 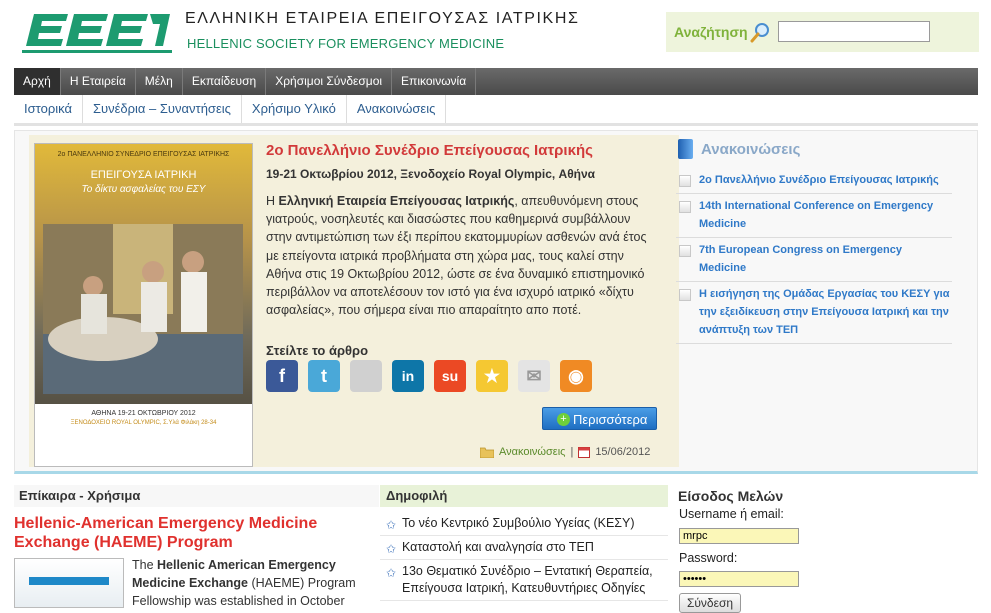 I want to click on linkedin-icon: in, so click(x=408, y=376).